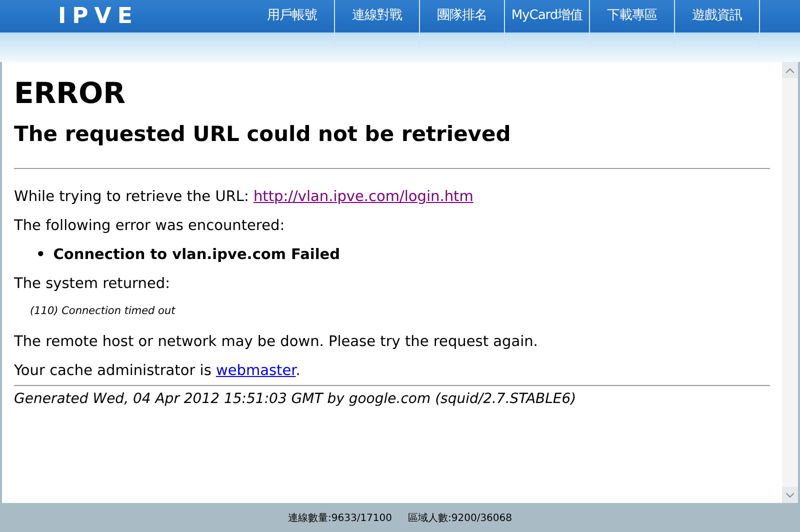 Image resolution: width=800 pixels, height=532 pixels. I want to click on url-link: http://vlan.ipve.com/login.htm, so click(363, 197).